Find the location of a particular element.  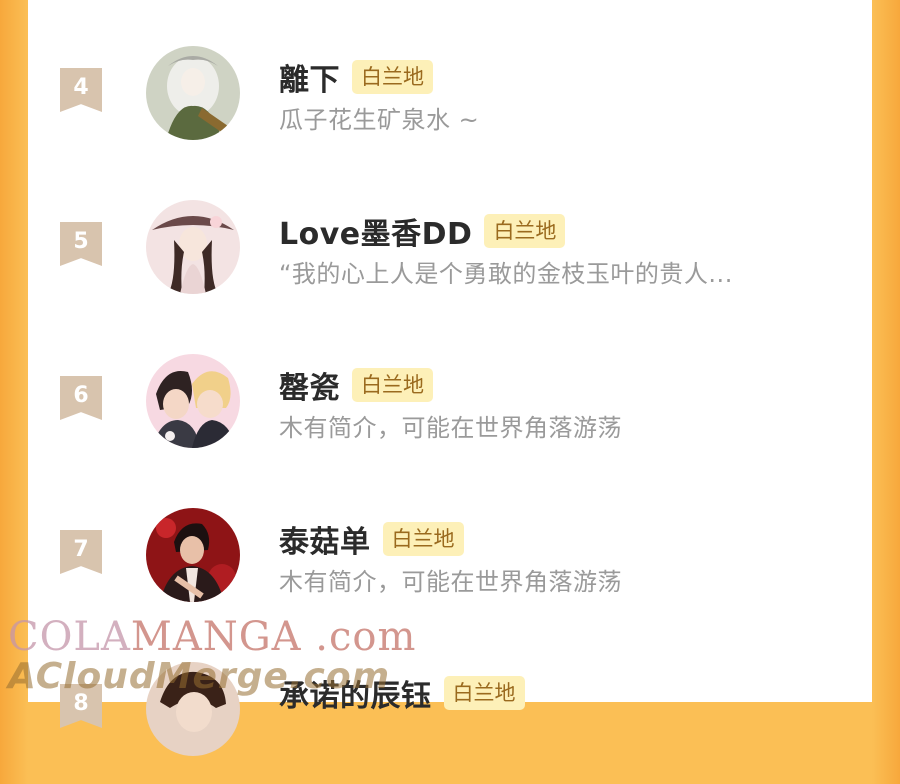

user-name-line: 離下 白兰地 is located at coordinates (356, 77).